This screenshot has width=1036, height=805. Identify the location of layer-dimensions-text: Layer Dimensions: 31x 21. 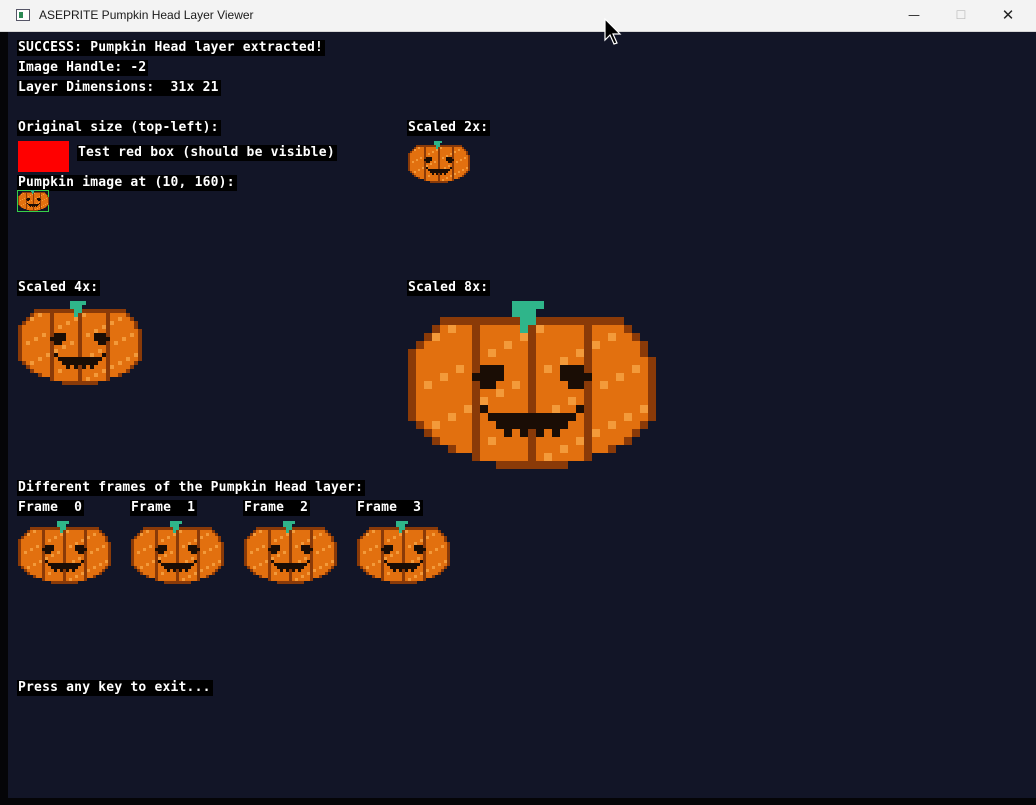
(119, 88).